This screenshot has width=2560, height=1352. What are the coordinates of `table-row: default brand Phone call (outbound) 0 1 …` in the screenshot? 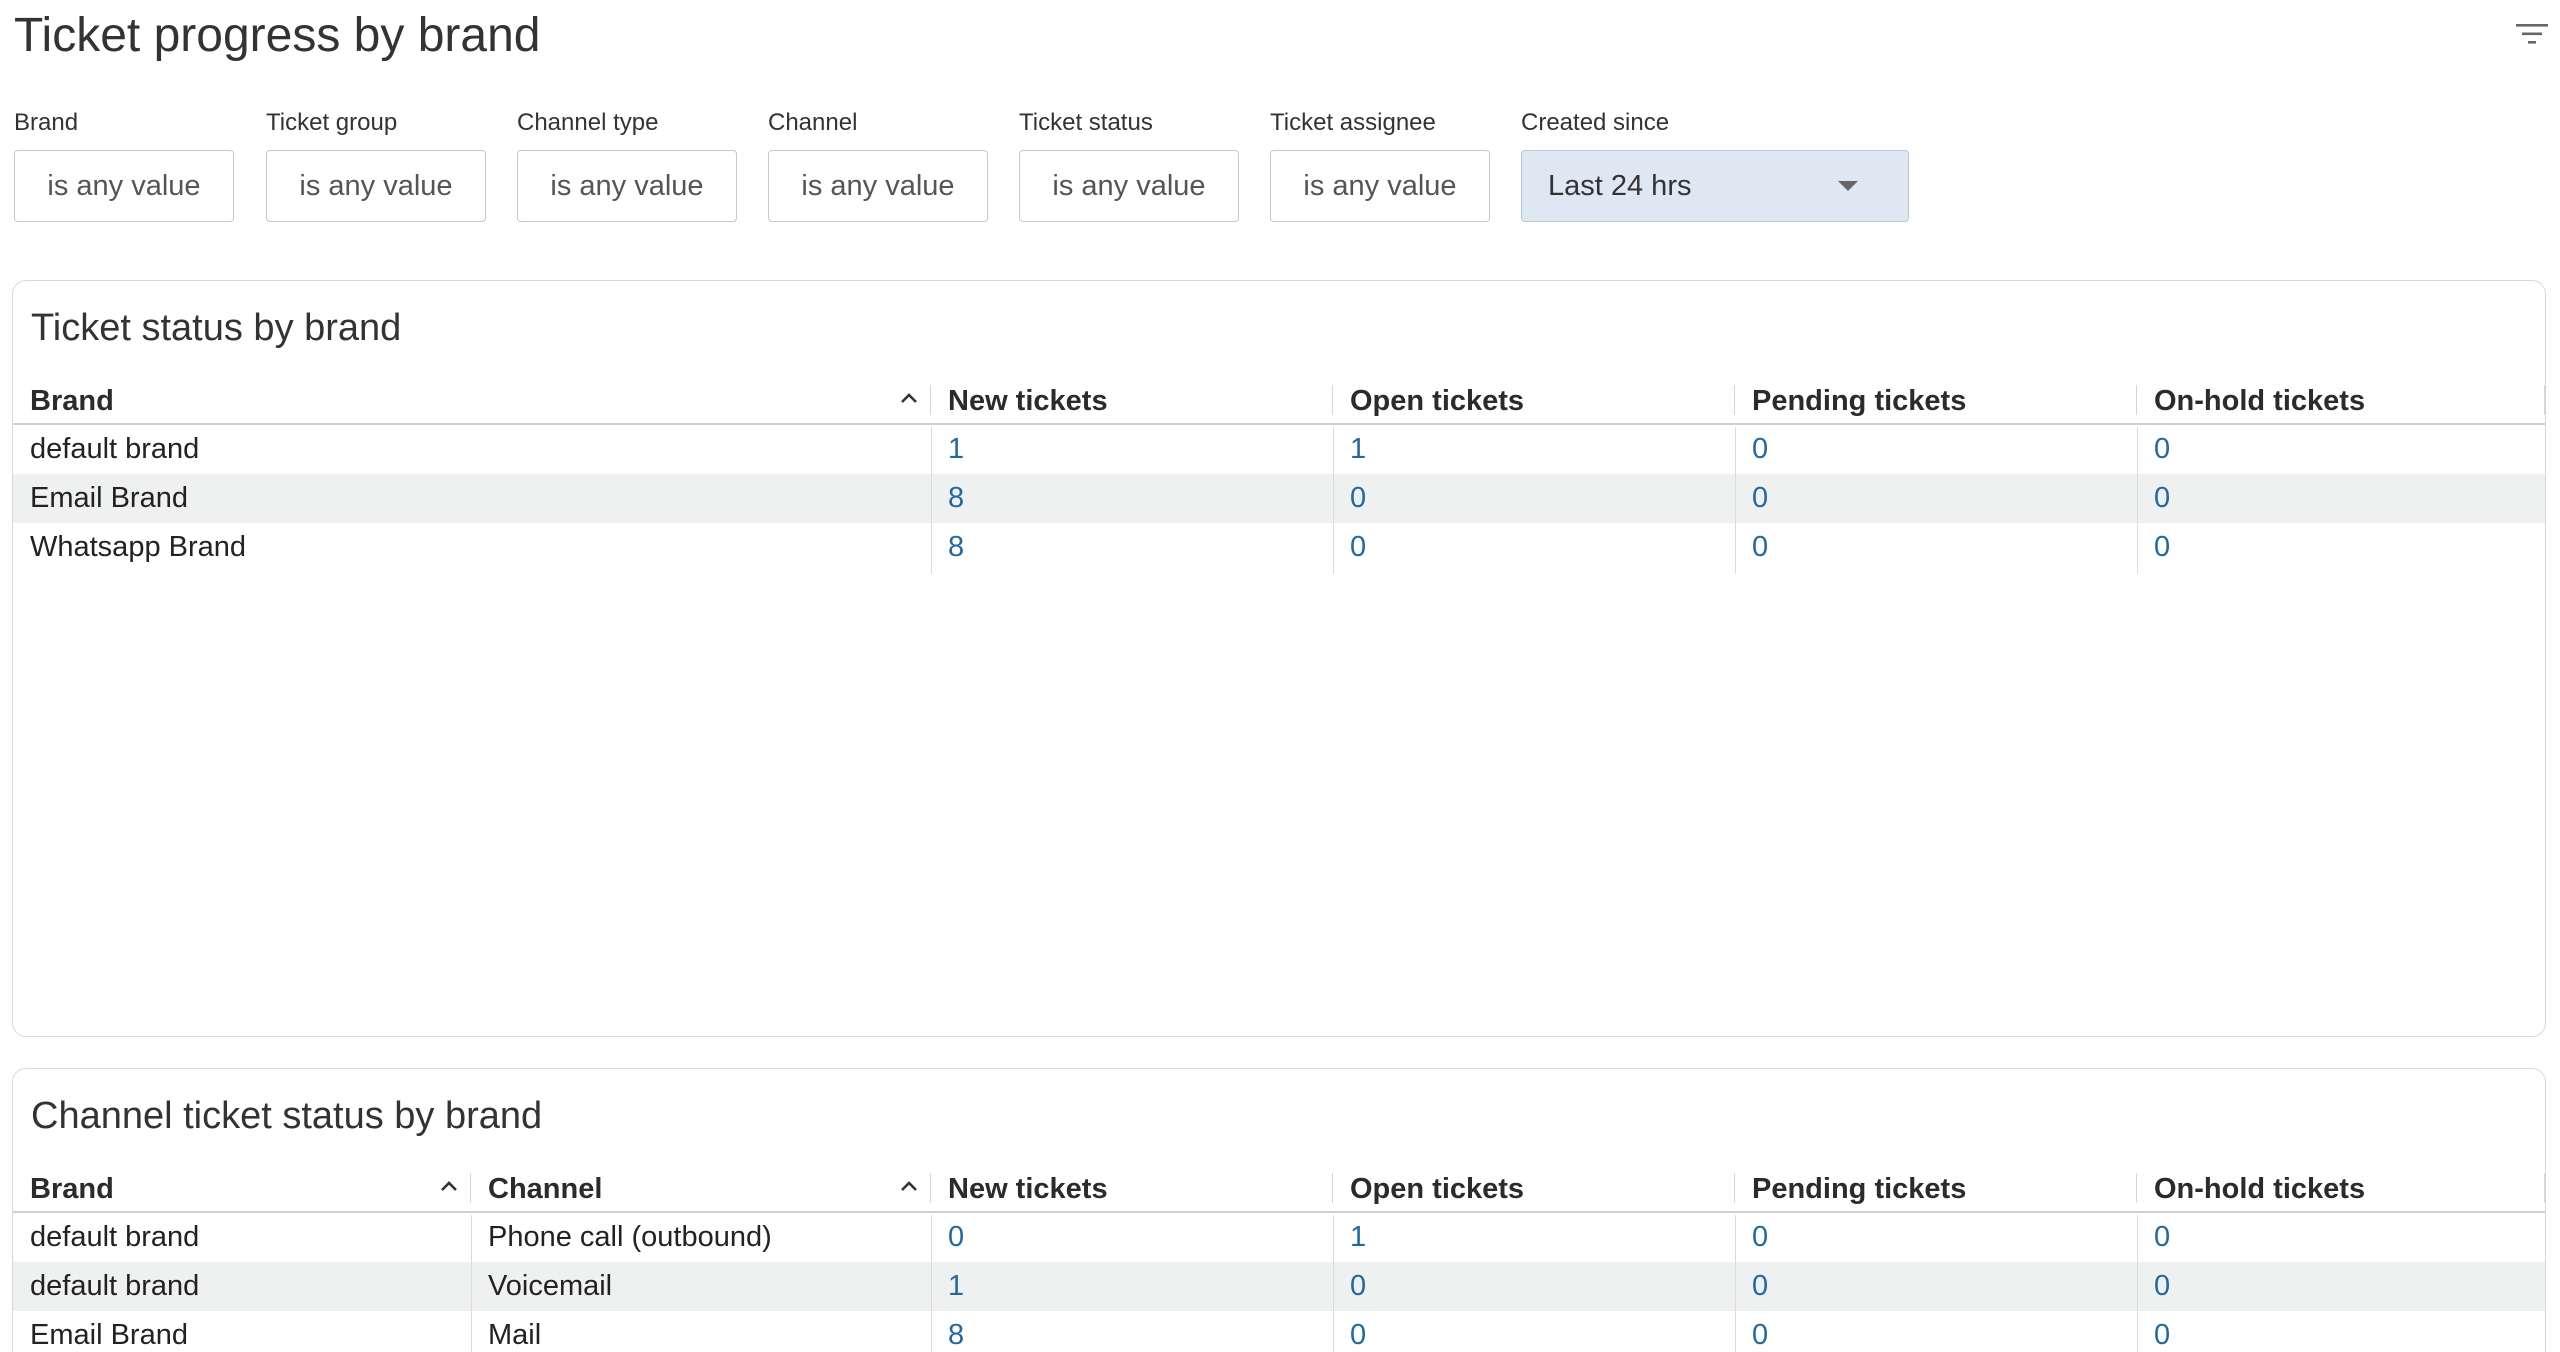 It's located at (1279, 1237).